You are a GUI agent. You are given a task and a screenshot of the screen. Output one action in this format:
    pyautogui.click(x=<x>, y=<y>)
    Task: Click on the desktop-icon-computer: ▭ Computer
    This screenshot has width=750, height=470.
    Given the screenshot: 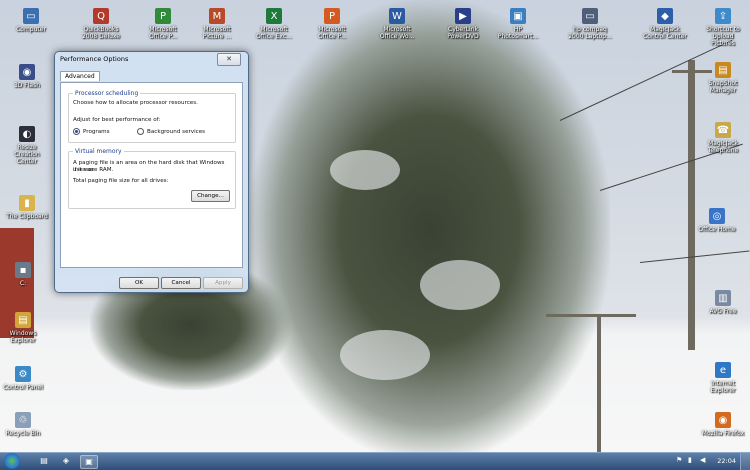 What is the action you would take?
    pyautogui.click(x=31, y=20)
    